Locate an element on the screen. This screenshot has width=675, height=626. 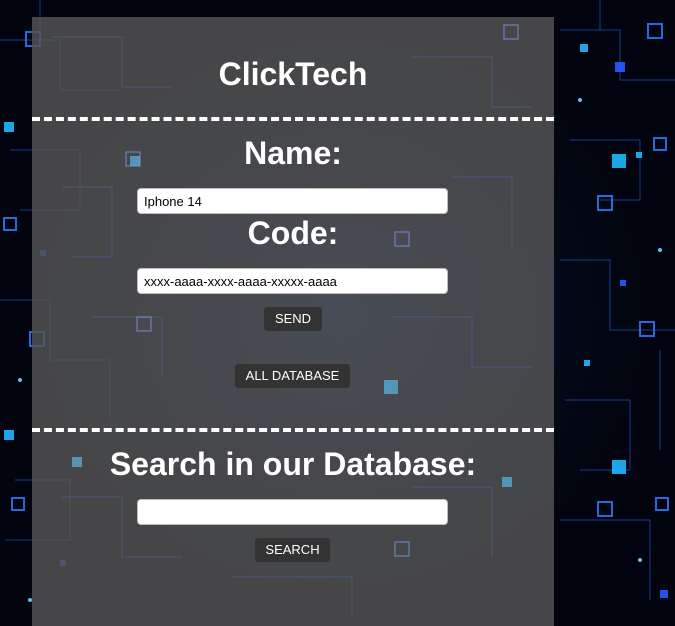
name-label: Name: is located at coordinates (293, 153).